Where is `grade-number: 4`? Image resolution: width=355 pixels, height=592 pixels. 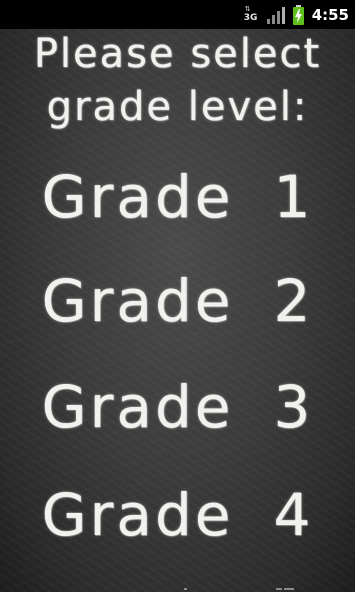 grade-number: 4 is located at coordinates (293, 515).